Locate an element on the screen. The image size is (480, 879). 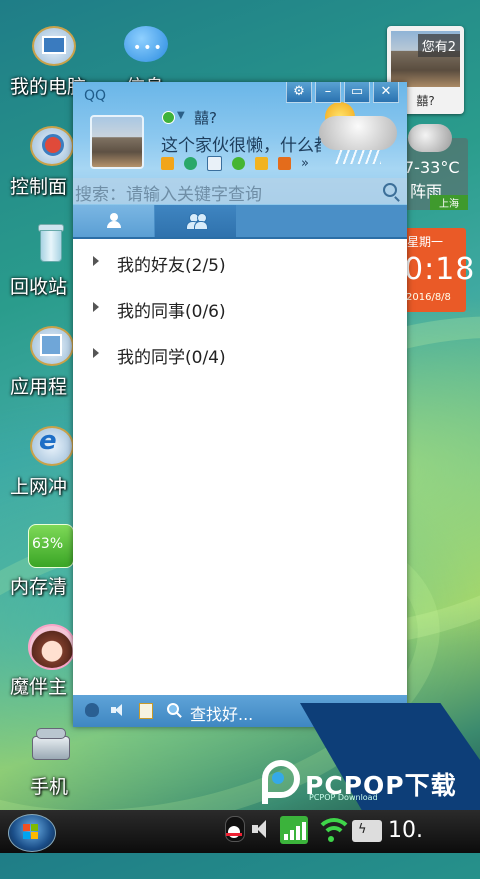
contact-group: 我的同学(0/4) is located at coordinates (240, 354).